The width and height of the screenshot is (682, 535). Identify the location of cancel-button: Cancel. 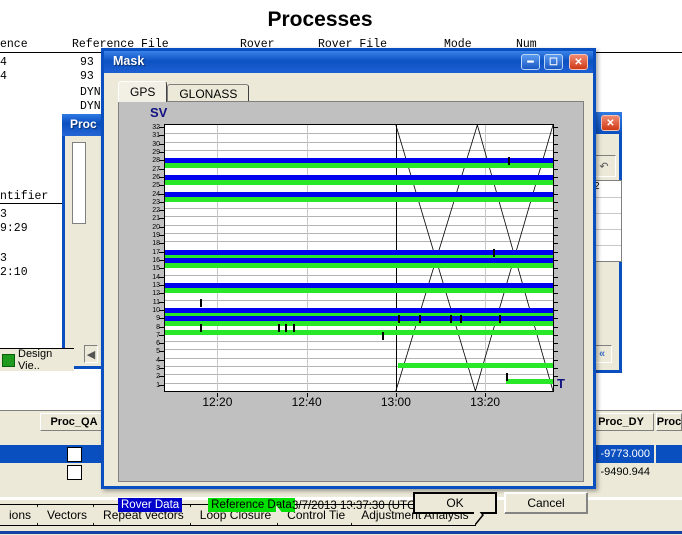
(546, 503).